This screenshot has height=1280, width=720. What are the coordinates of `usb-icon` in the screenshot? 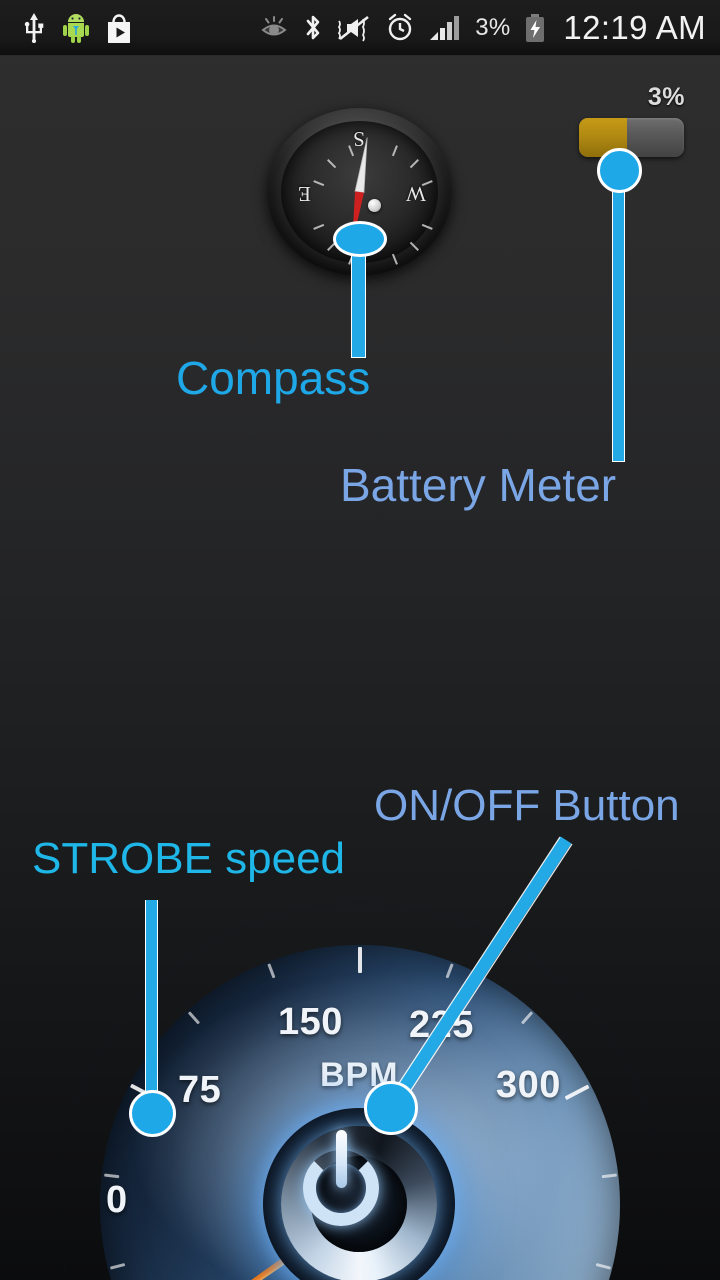 It's located at (34, 27).